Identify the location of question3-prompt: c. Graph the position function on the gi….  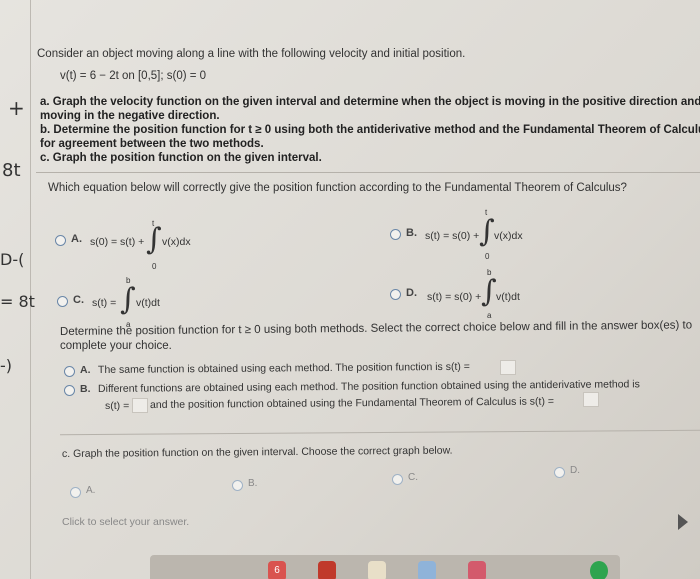
(257, 452).